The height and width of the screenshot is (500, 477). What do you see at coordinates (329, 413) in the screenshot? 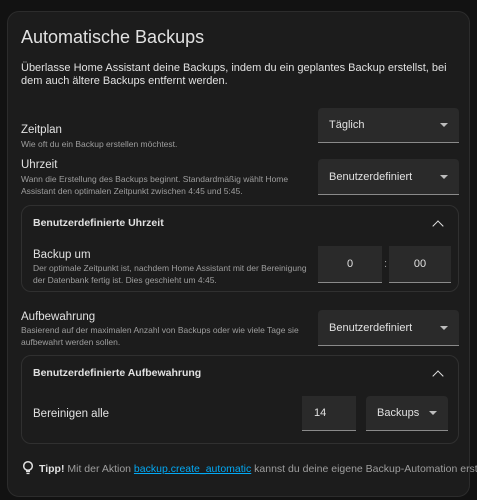
I see `retention-count-input: 14` at bounding box center [329, 413].